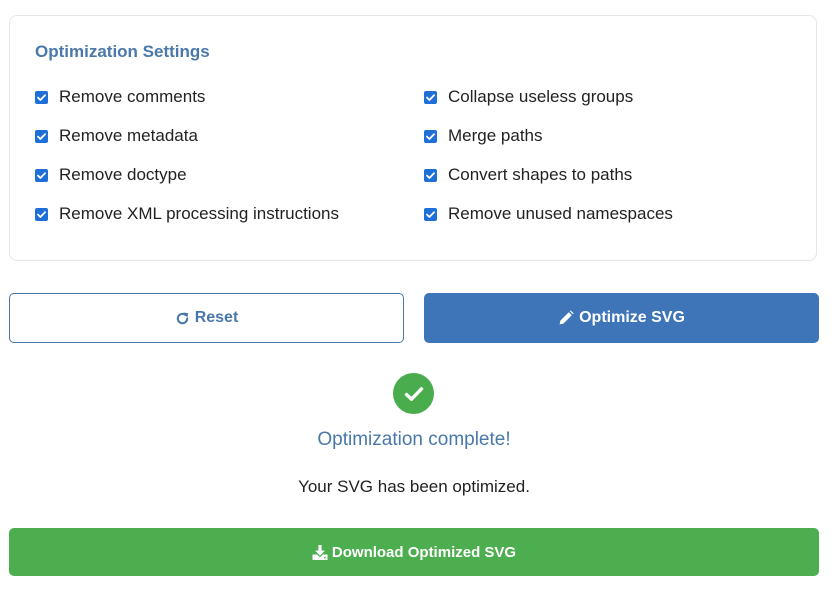  Describe the element at coordinates (414, 439) in the screenshot. I see `status-title: Optimization complete!` at that location.